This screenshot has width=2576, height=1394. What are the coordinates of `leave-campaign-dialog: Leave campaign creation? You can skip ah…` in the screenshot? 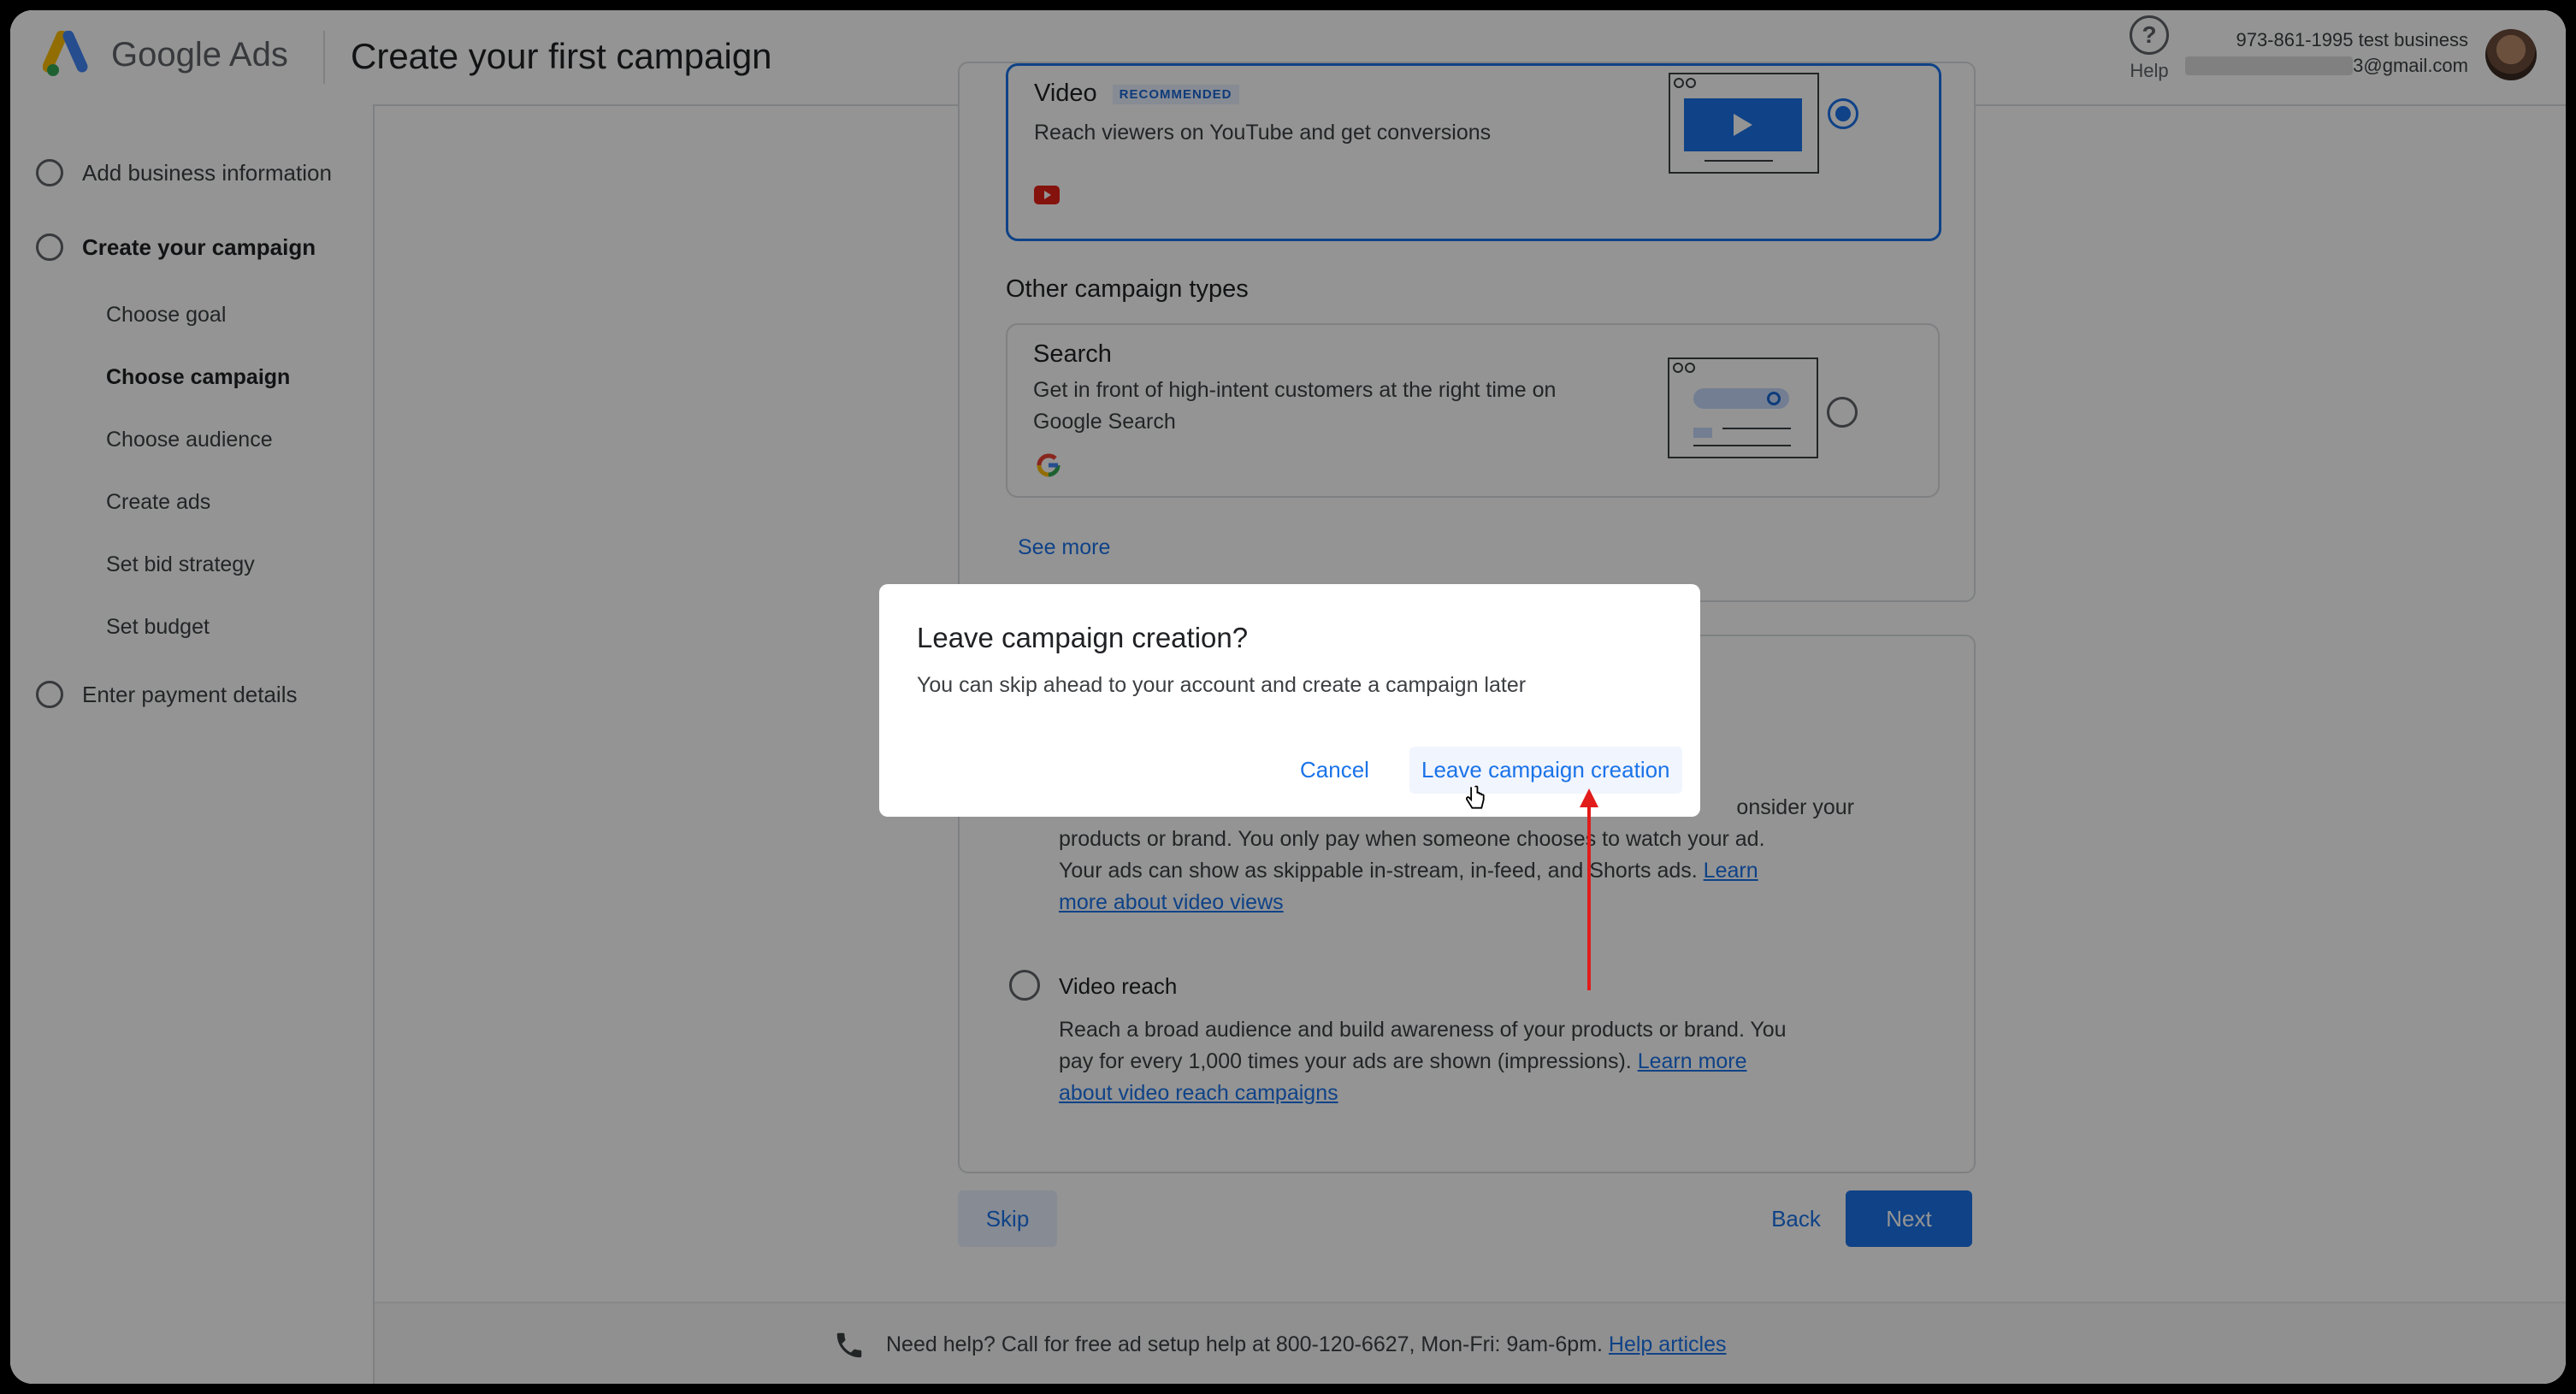 It's located at (1289, 700).